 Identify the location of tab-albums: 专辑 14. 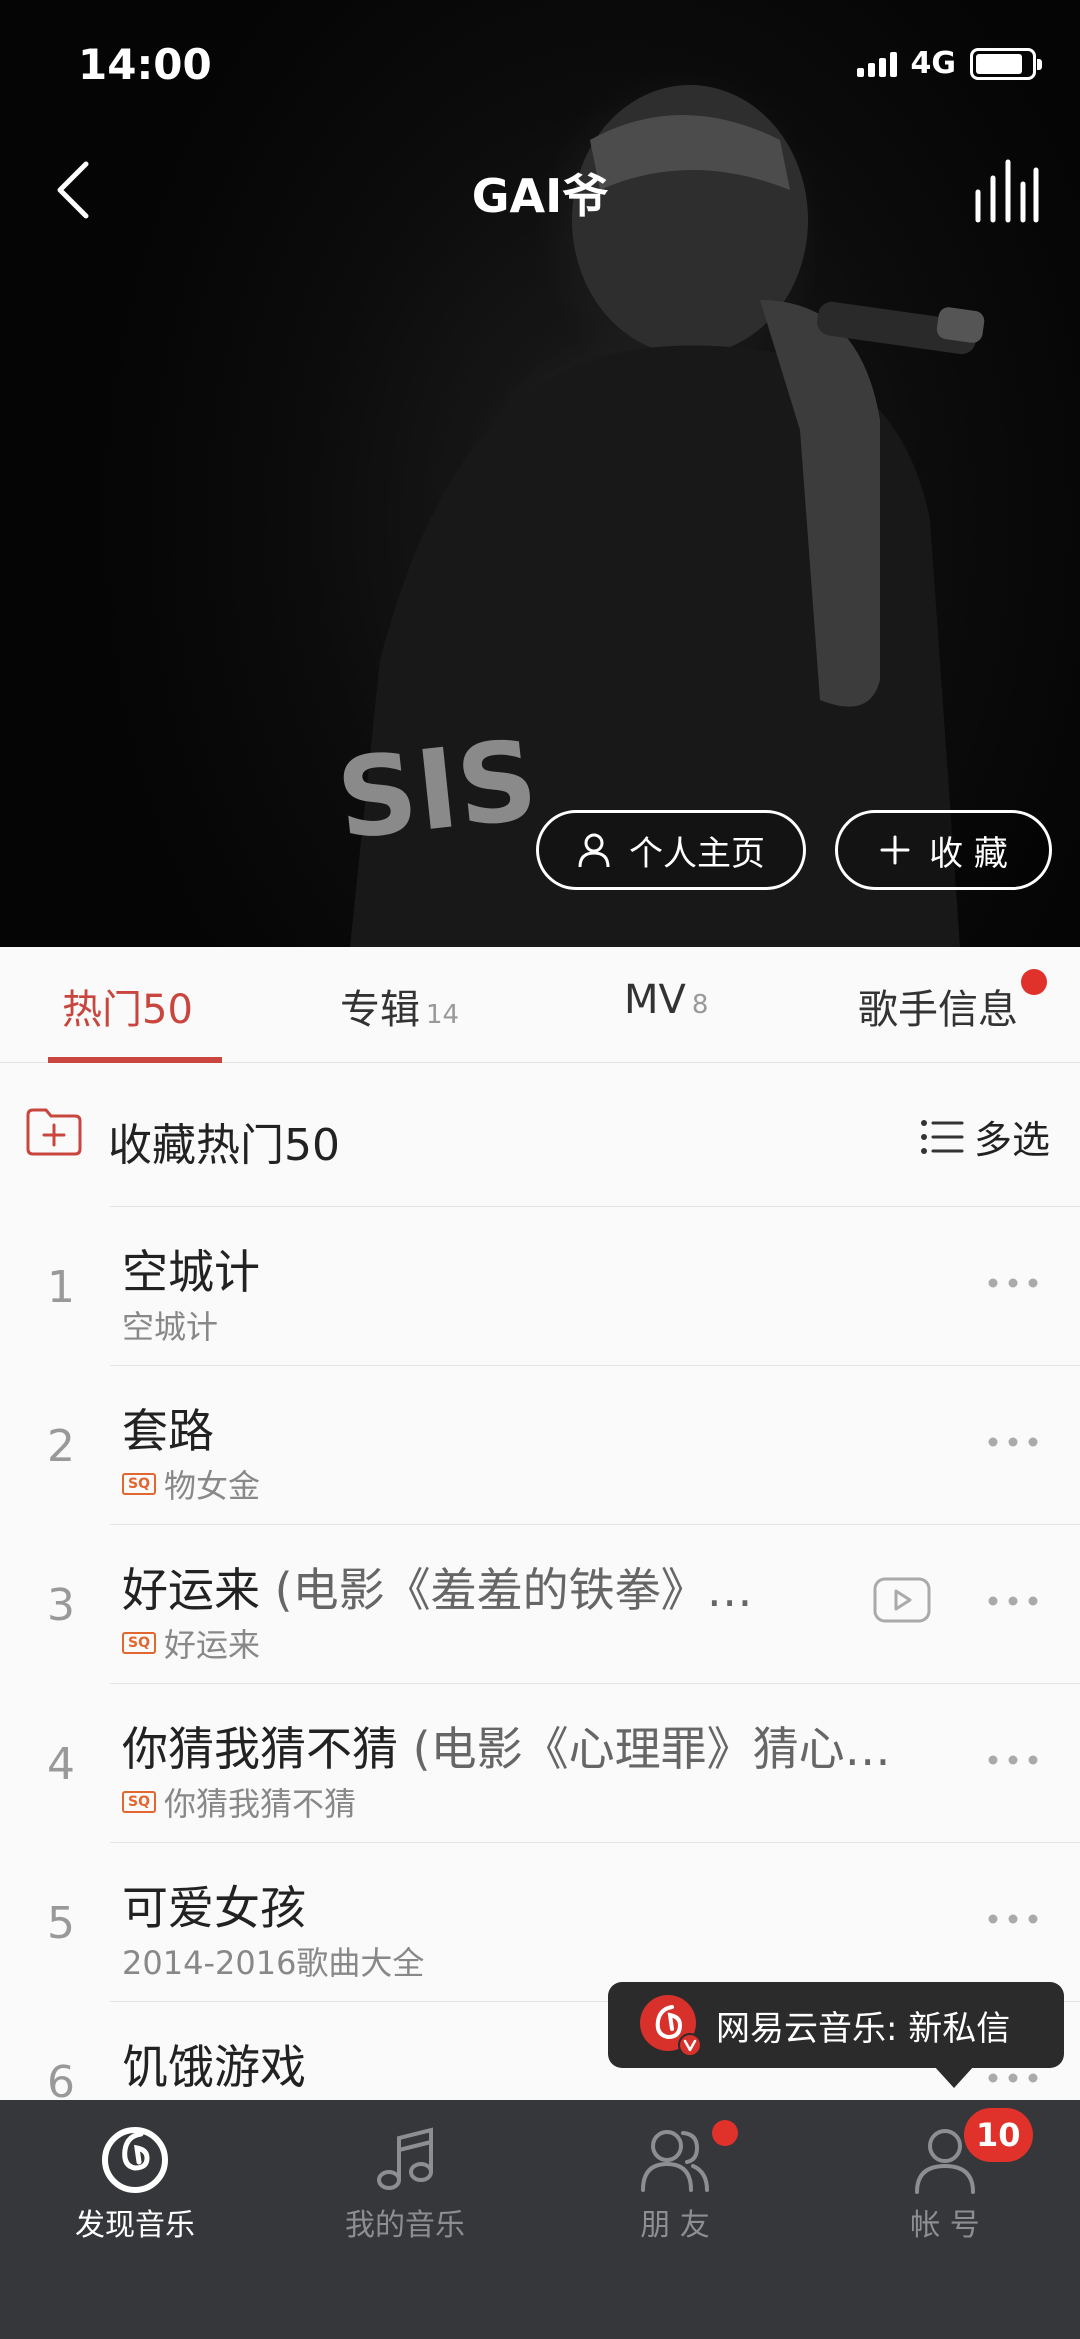
(399, 1006).